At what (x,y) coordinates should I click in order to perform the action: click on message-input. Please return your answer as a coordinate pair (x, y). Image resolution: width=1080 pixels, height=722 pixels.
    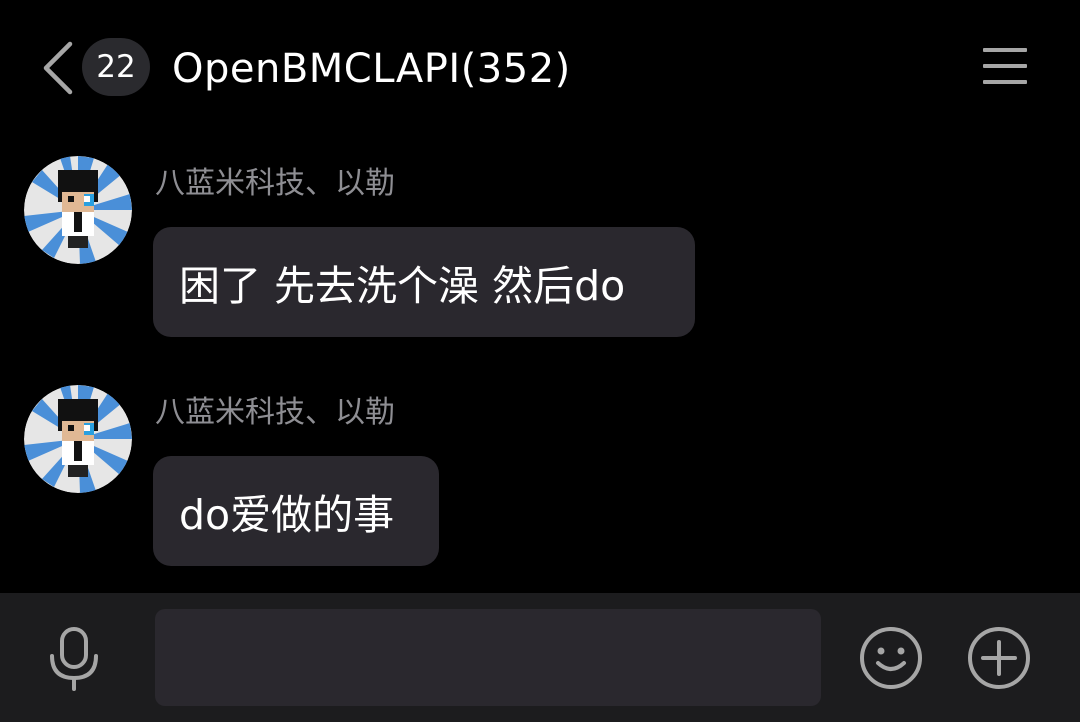
    Looking at the image, I should click on (488, 657).